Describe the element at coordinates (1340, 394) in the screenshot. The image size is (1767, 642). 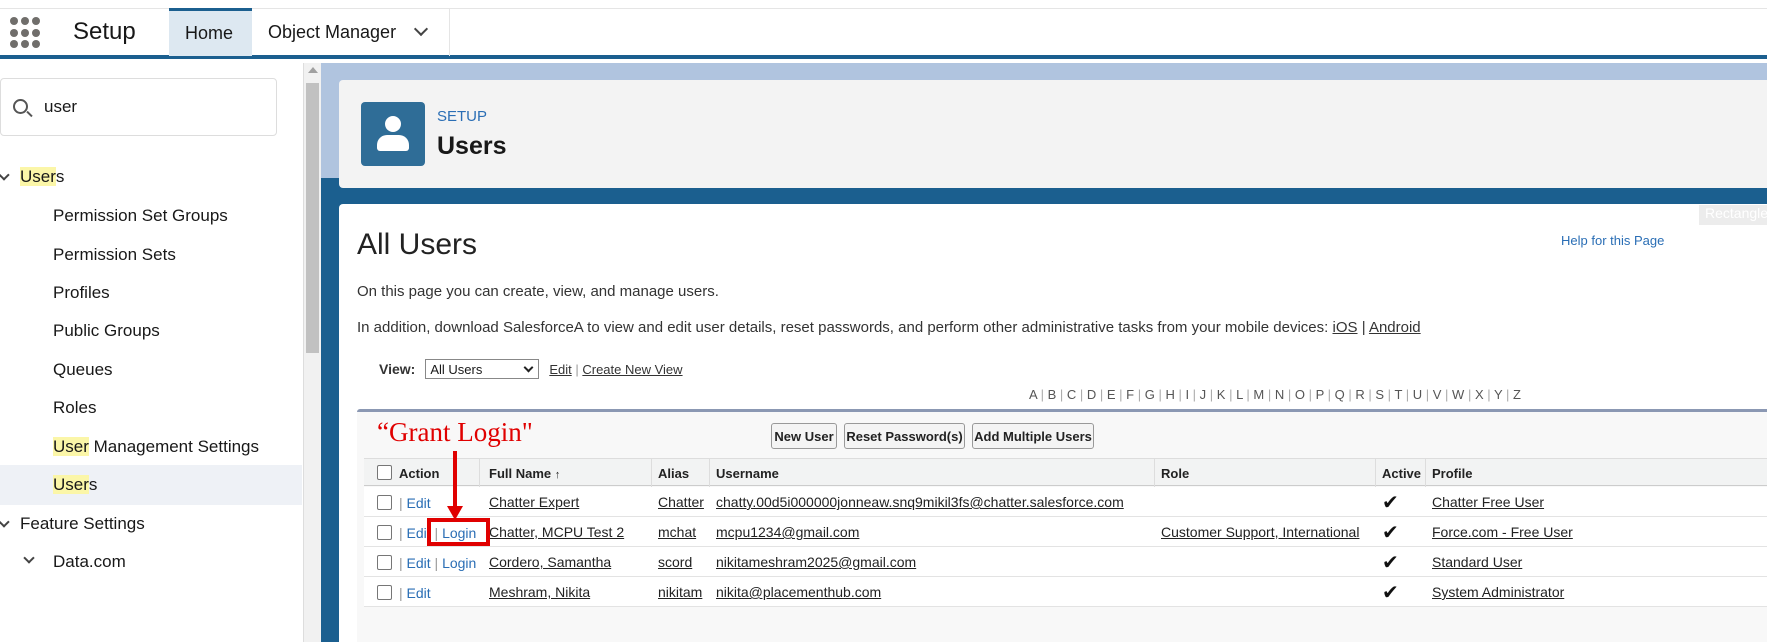
I see `alpha-filter-q: Q` at that location.